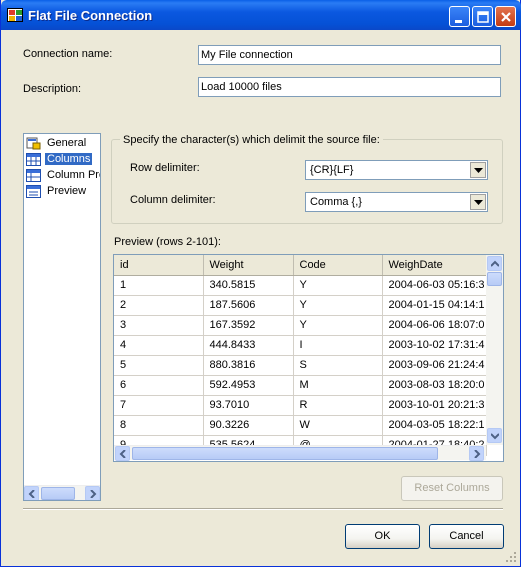 This screenshot has width=521, height=567. What do you see at coordinates (349, 55) in the screenshot?
I see `connection-name-input: My File connection` at bounding box center [349, 55].